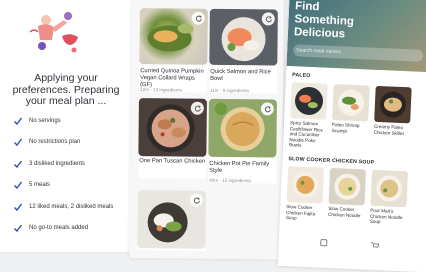 This screenshot has height=272, width=426. I want to click on recipe-tile: Slow Cooker Chicken Fajita Soup, so click(306, 195).